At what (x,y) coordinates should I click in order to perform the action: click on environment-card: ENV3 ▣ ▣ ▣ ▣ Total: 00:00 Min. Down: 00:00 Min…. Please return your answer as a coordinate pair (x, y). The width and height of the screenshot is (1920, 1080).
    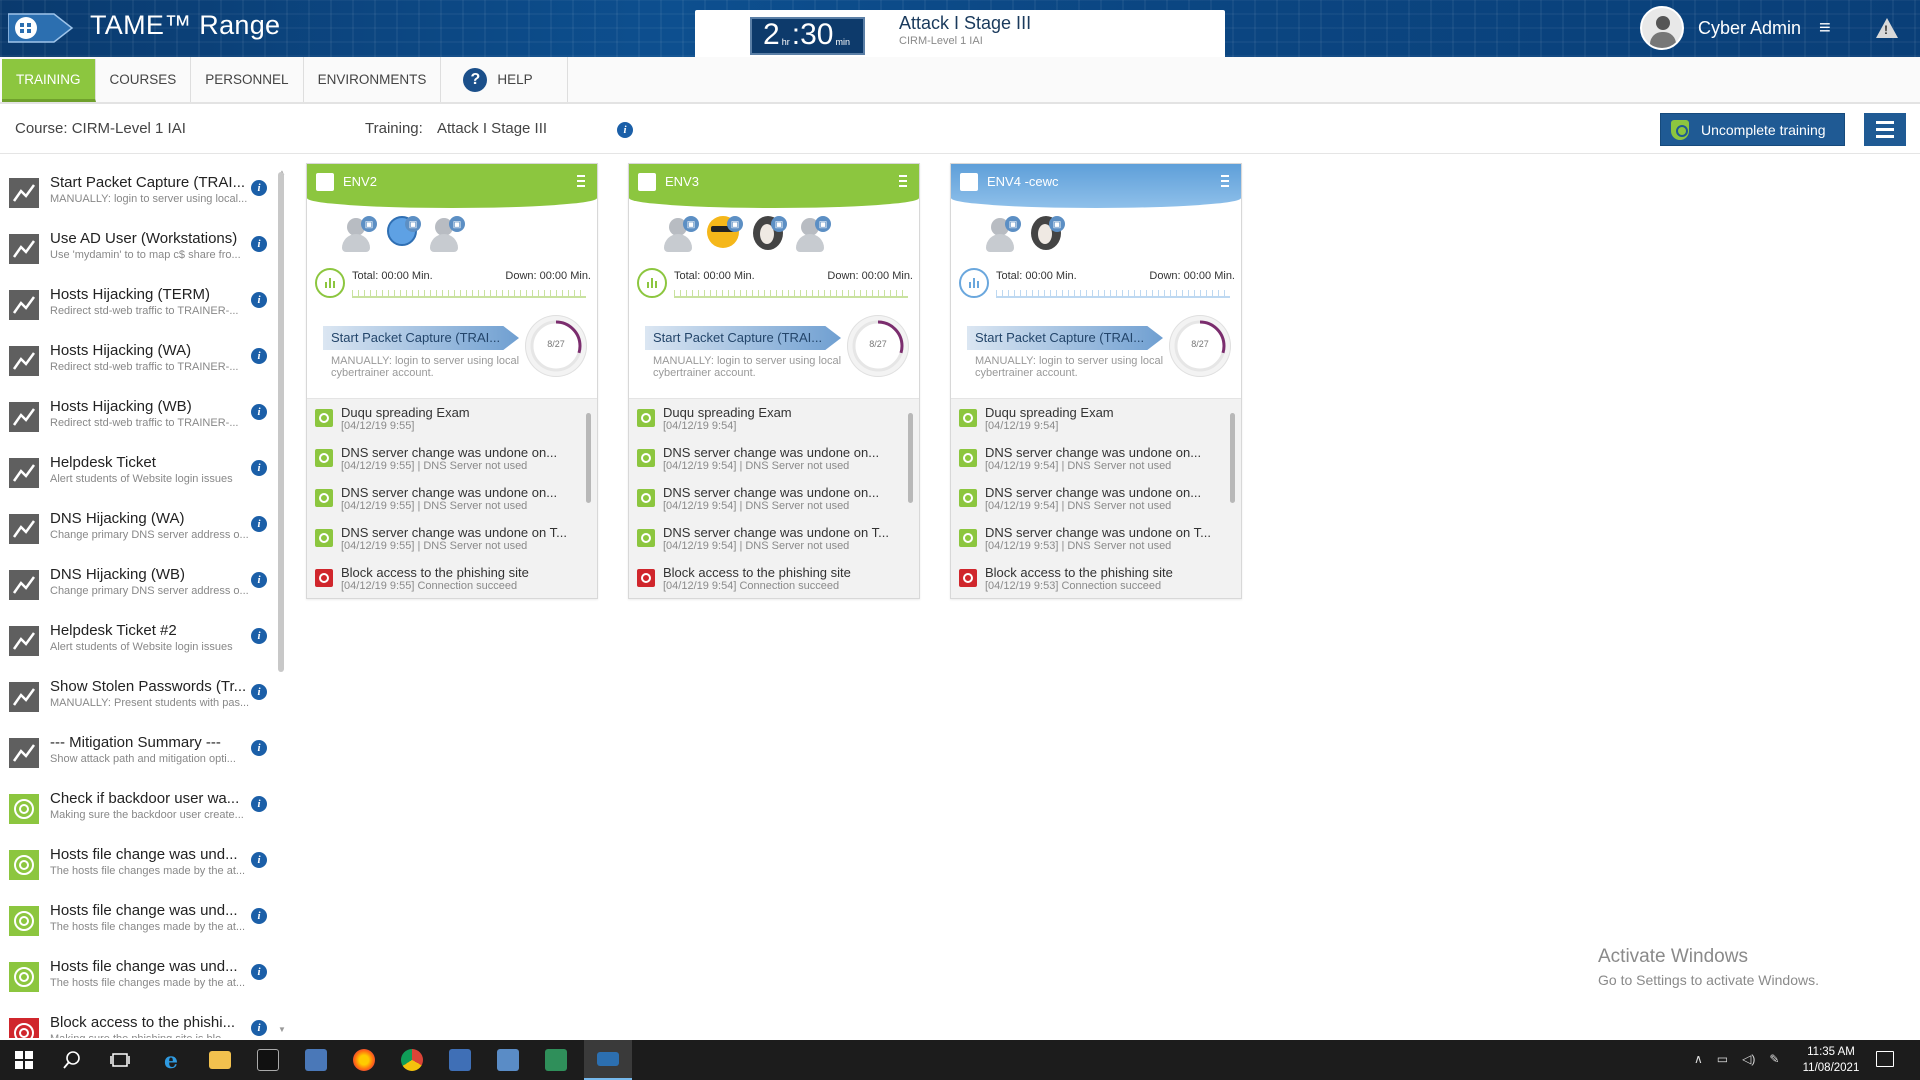
    Looking at the image, I should click on (774, 381).